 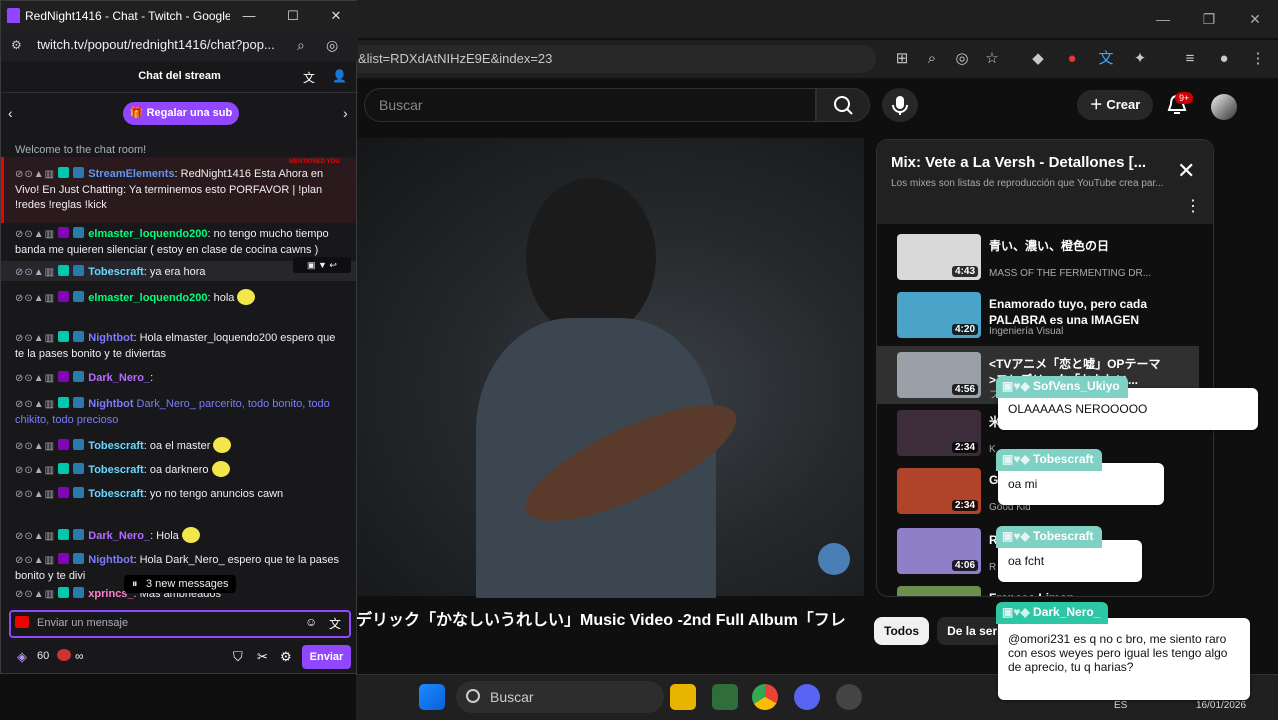 I want to click on extension-icon: ◆, so click(x=1038, y=59).